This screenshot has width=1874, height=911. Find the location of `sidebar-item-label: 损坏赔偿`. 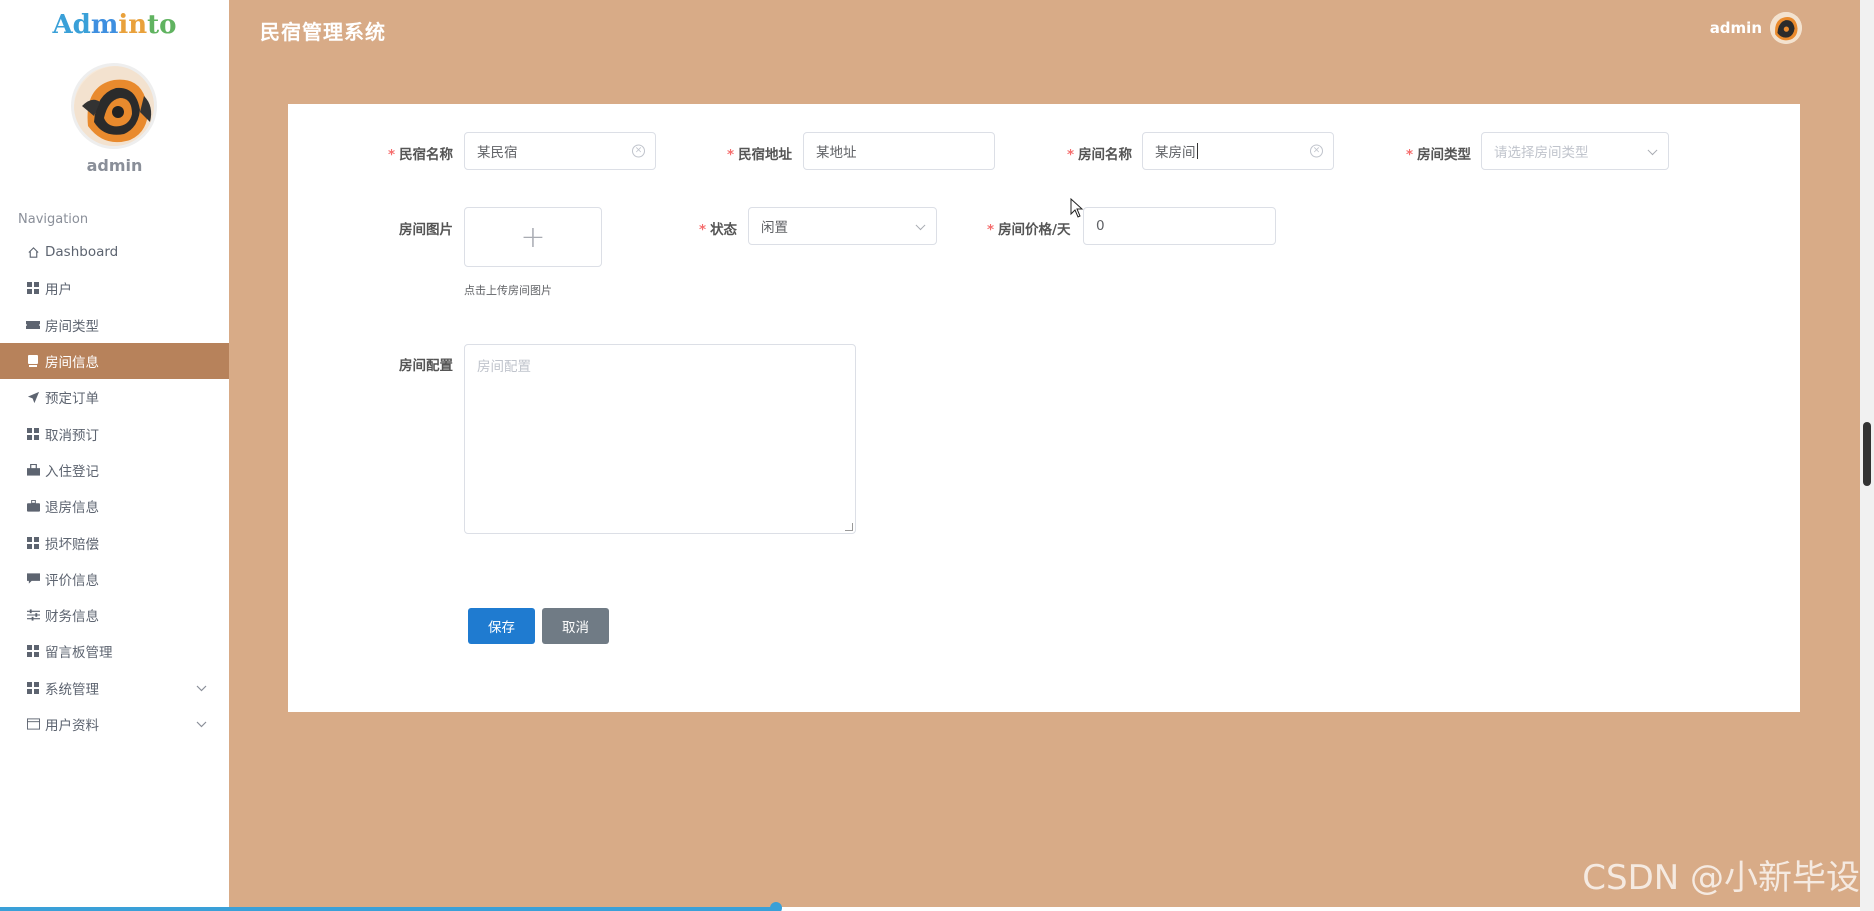

sidebar-item-label: 损坏赔偿 is located at coordinates (72, 544).